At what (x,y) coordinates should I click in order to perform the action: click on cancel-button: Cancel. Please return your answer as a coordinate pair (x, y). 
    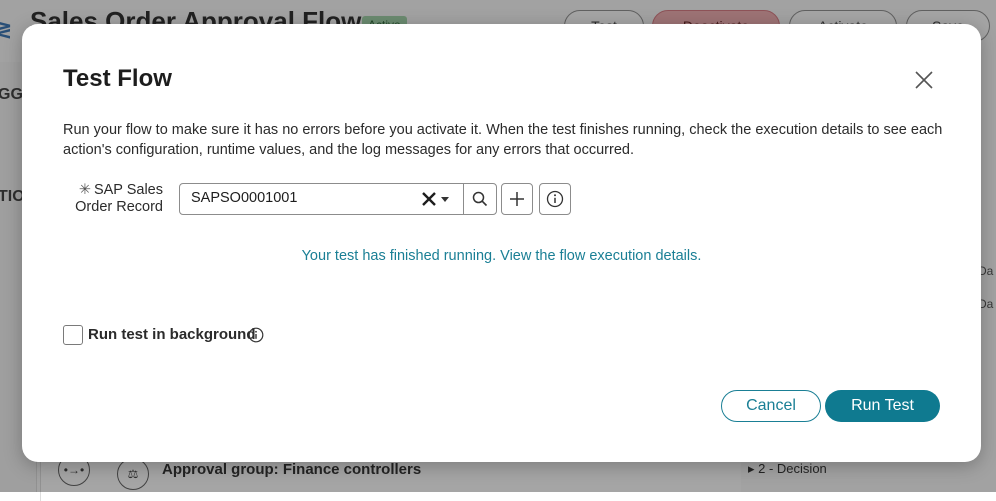
    Looking at the image, I should click on (771, 406).